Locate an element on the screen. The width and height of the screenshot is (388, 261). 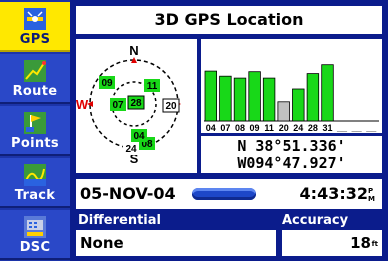
sat-09-label: 09 is located at coordinates (107, 83).